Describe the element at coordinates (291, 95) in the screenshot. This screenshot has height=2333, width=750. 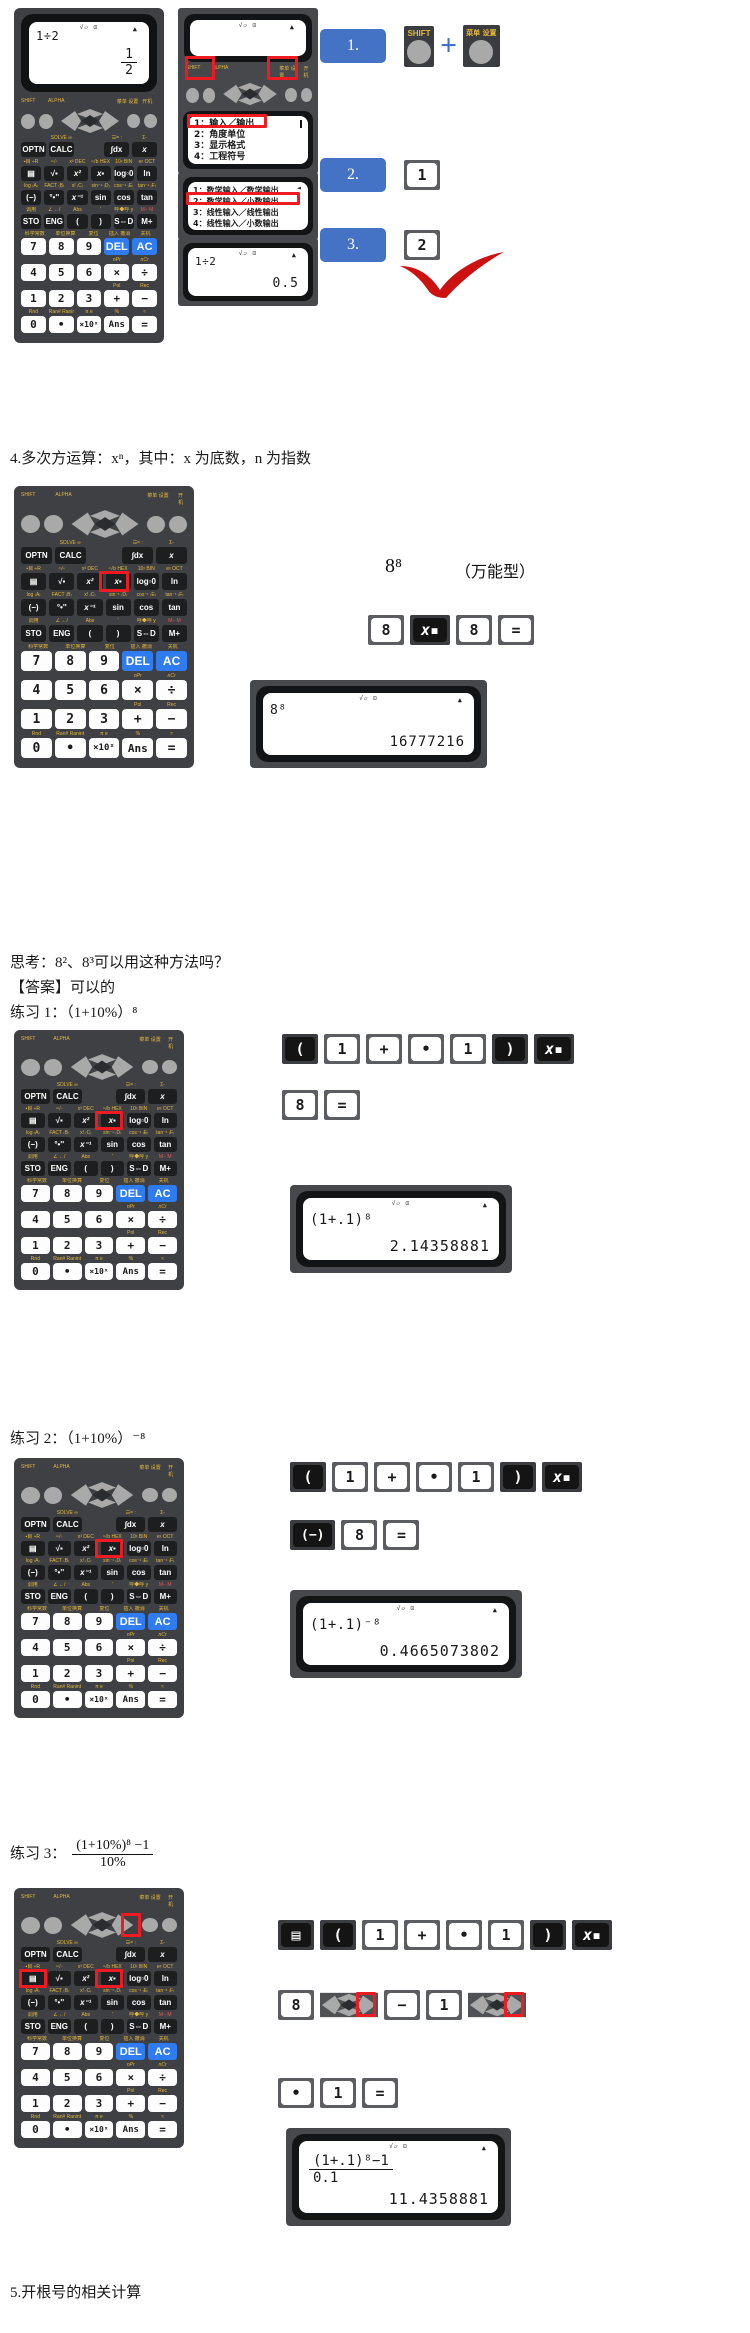
I see `step1-menu-setup-key` at that location.